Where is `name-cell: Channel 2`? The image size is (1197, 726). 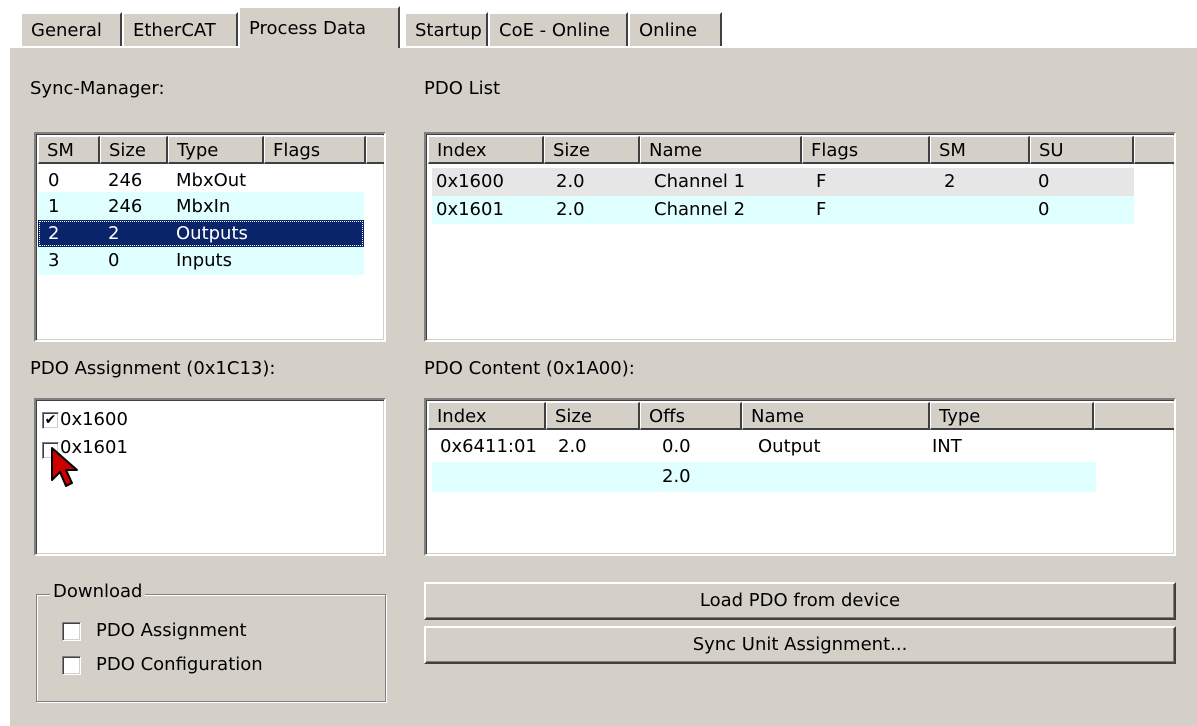 name-cell: Channel 2 is located at coordinates (700, 209).